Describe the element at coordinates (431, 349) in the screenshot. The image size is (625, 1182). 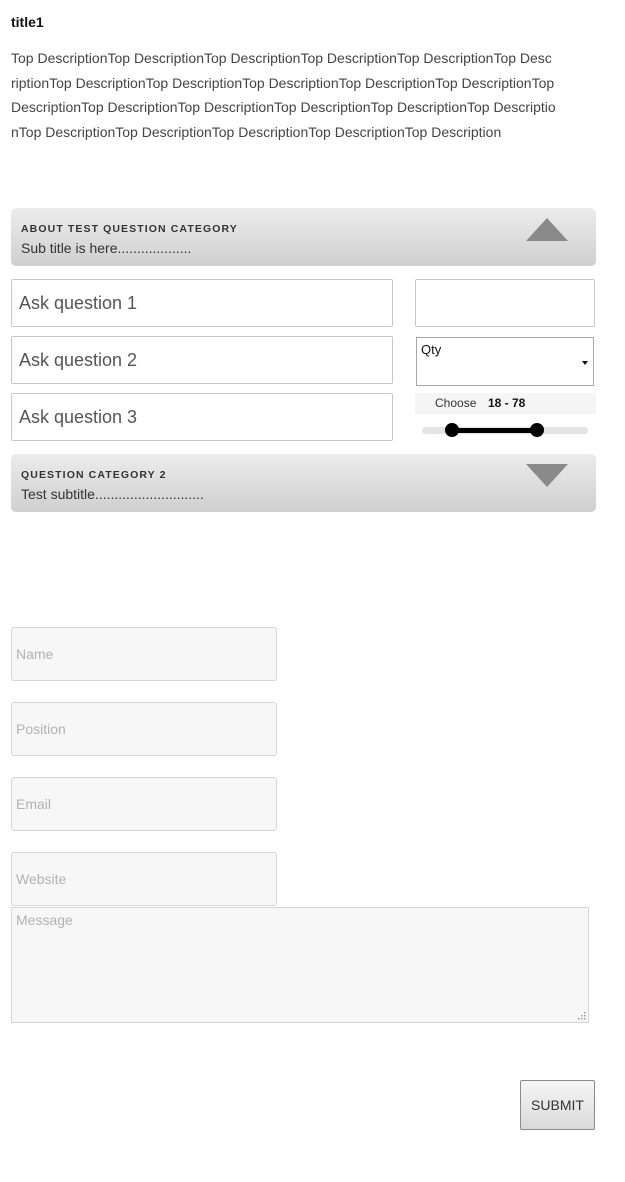
I see `qty-select-value: Qty` at that location.